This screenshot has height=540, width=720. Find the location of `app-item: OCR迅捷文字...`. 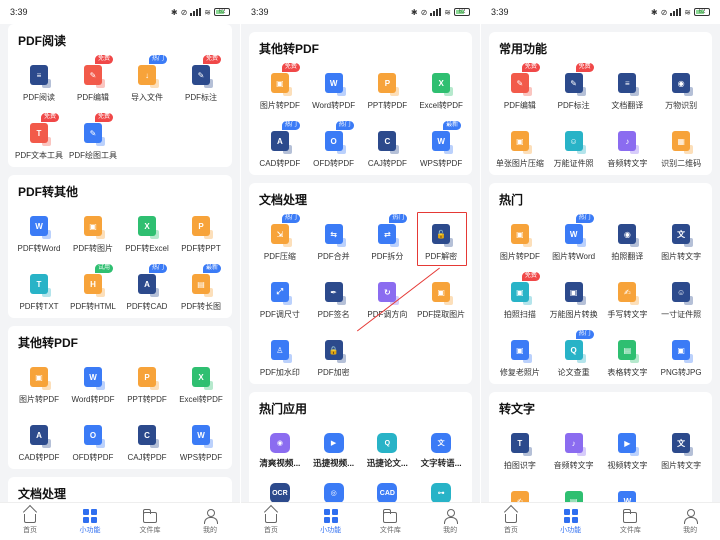

app-item: OCR迅捷文字... is located at coordinates (280, 489).